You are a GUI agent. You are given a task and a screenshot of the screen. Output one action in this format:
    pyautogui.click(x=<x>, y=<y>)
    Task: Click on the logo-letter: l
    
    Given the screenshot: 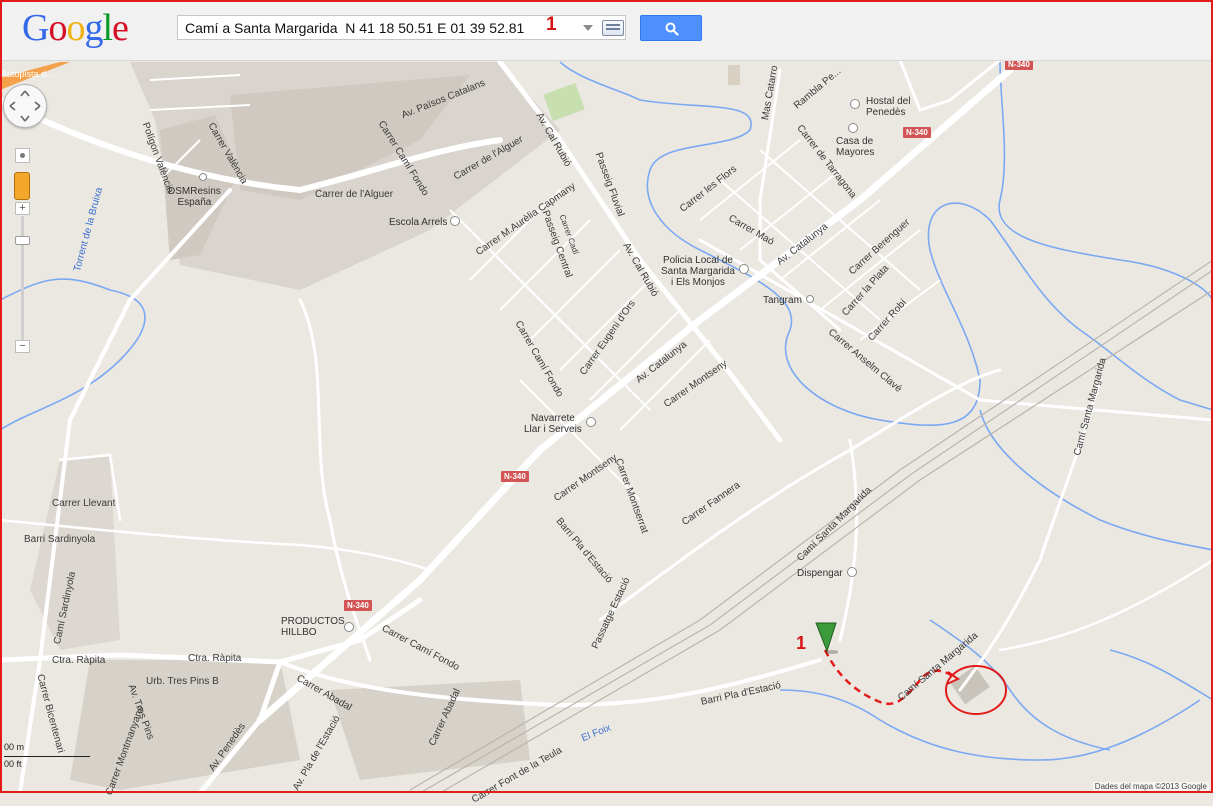 What is the action you would take?
    pyautogui.click(x=107, y=28)
    